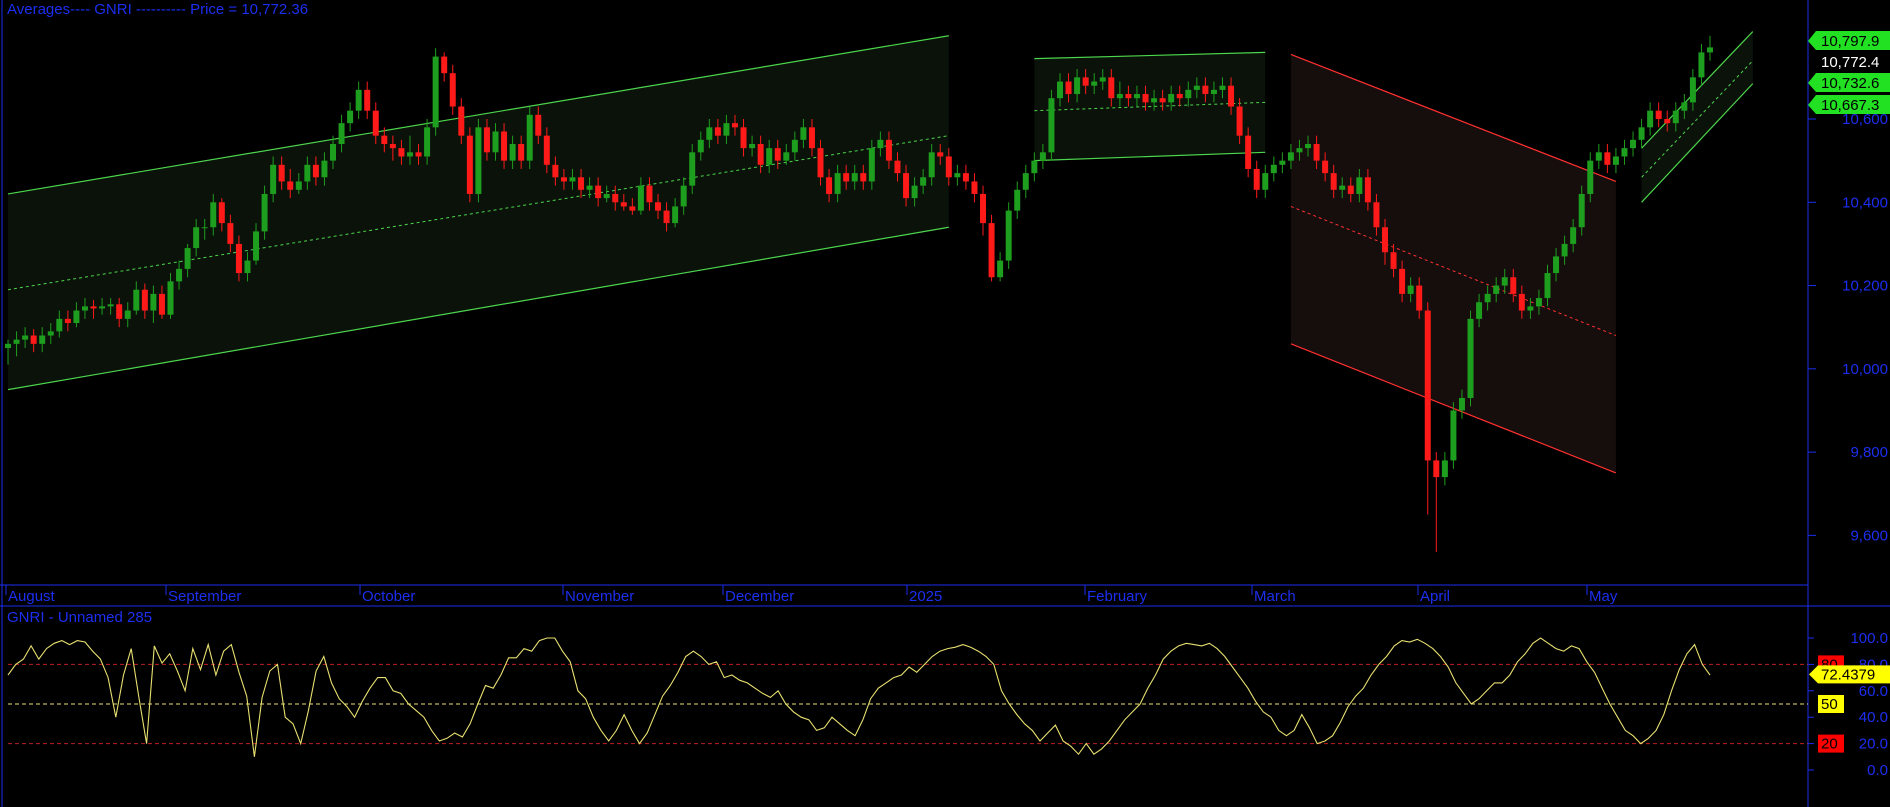 The image size is (1890, 807). What do you see at coordinates (388, 596) in the screenshot?
I see `time-axis-label: October` at bounding box center [388, 596].